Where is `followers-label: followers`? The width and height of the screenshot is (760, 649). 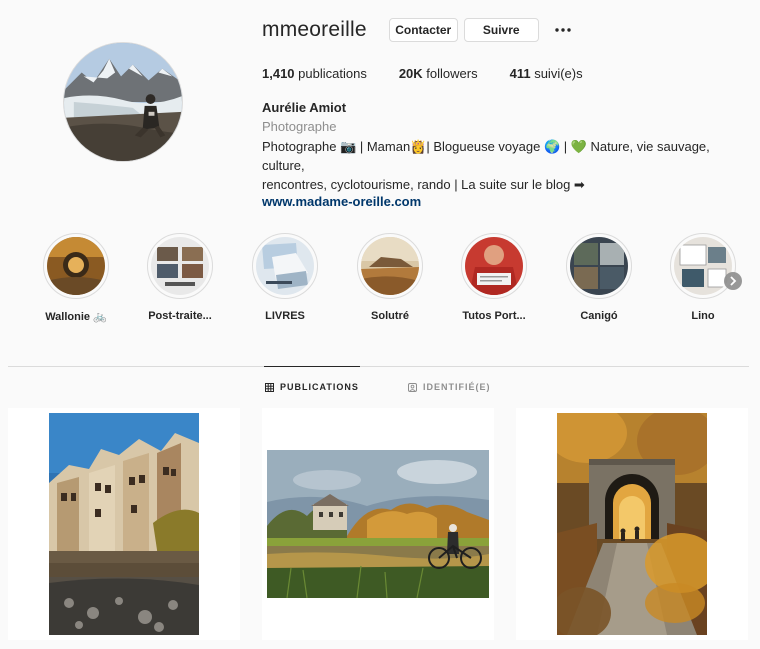 followers-label: followers is located at coordinates (450, 73).